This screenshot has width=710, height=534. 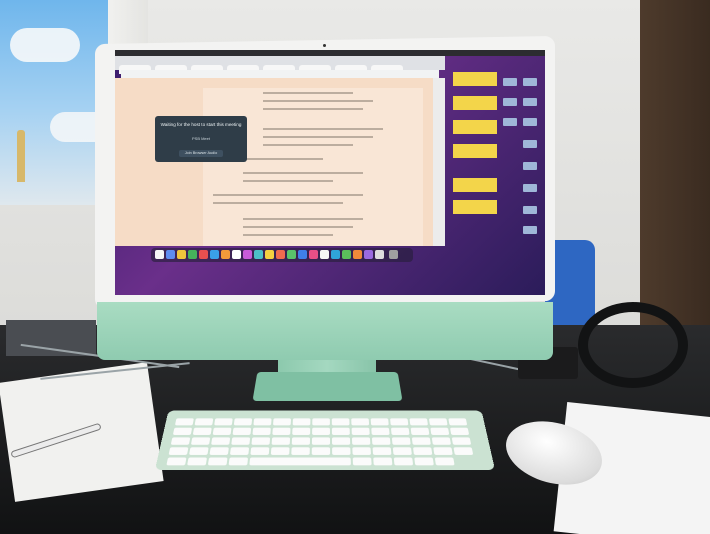 I want to click on minaret, so click(x=21, y=156).